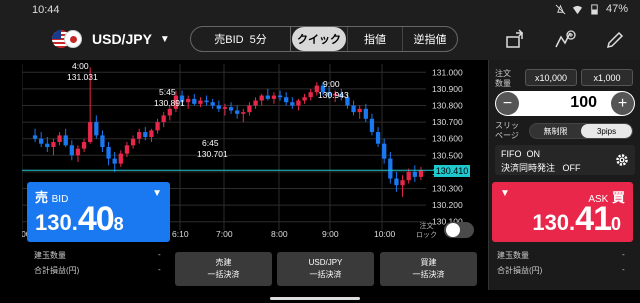  I want to click on currency-pair-selector: USD/JPY ▼, so click(111, 39).